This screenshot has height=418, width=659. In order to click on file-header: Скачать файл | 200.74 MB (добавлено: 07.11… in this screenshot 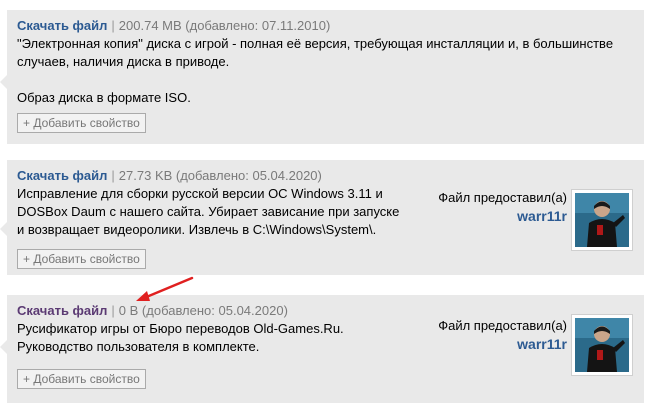, I will do `click(325, 25)`.